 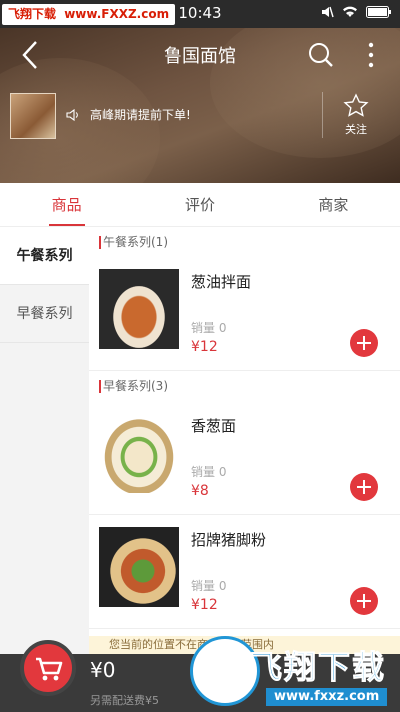 I want to click on shopping-cart-icon, so click(x=49, y=669).